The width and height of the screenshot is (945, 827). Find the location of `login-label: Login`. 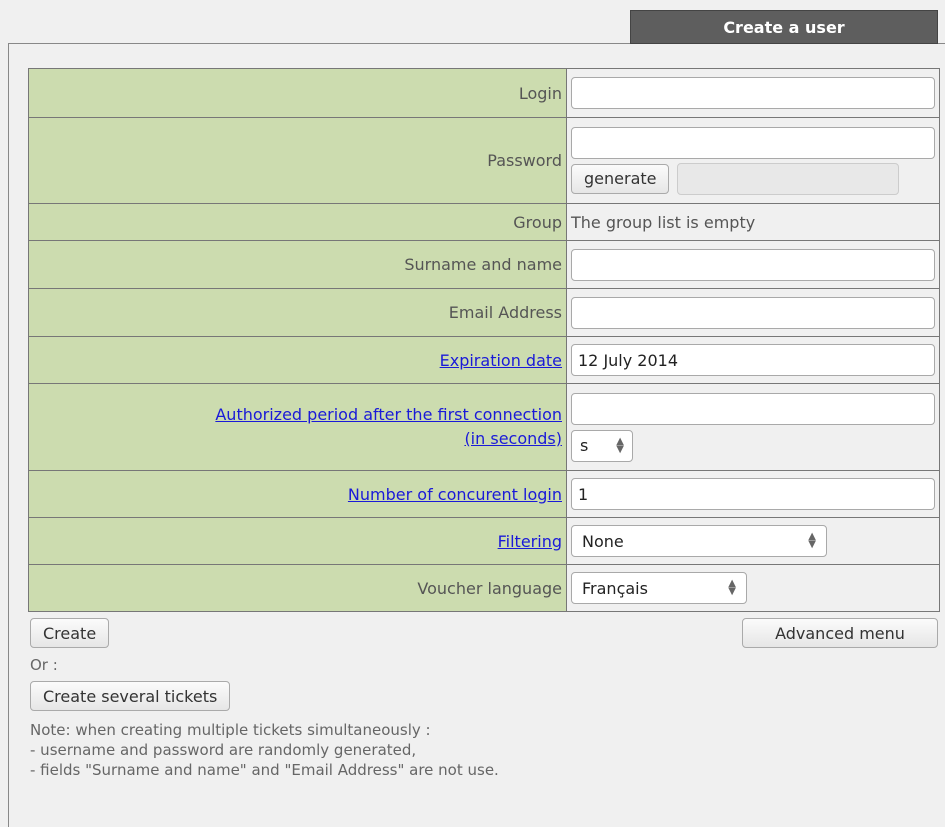

login-label: Login is located at coordinates (297, 93).